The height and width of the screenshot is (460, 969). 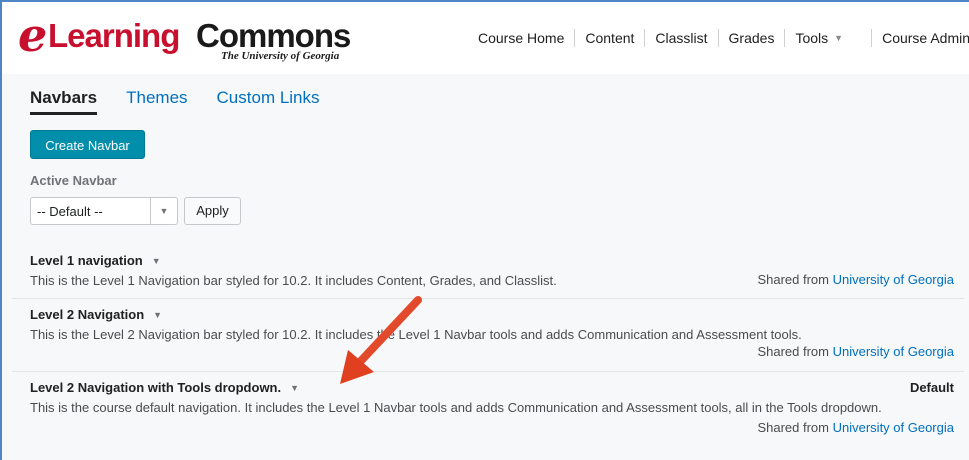 I want to click on nav-course-home-label: Course Home, so click(x=521, y=38).